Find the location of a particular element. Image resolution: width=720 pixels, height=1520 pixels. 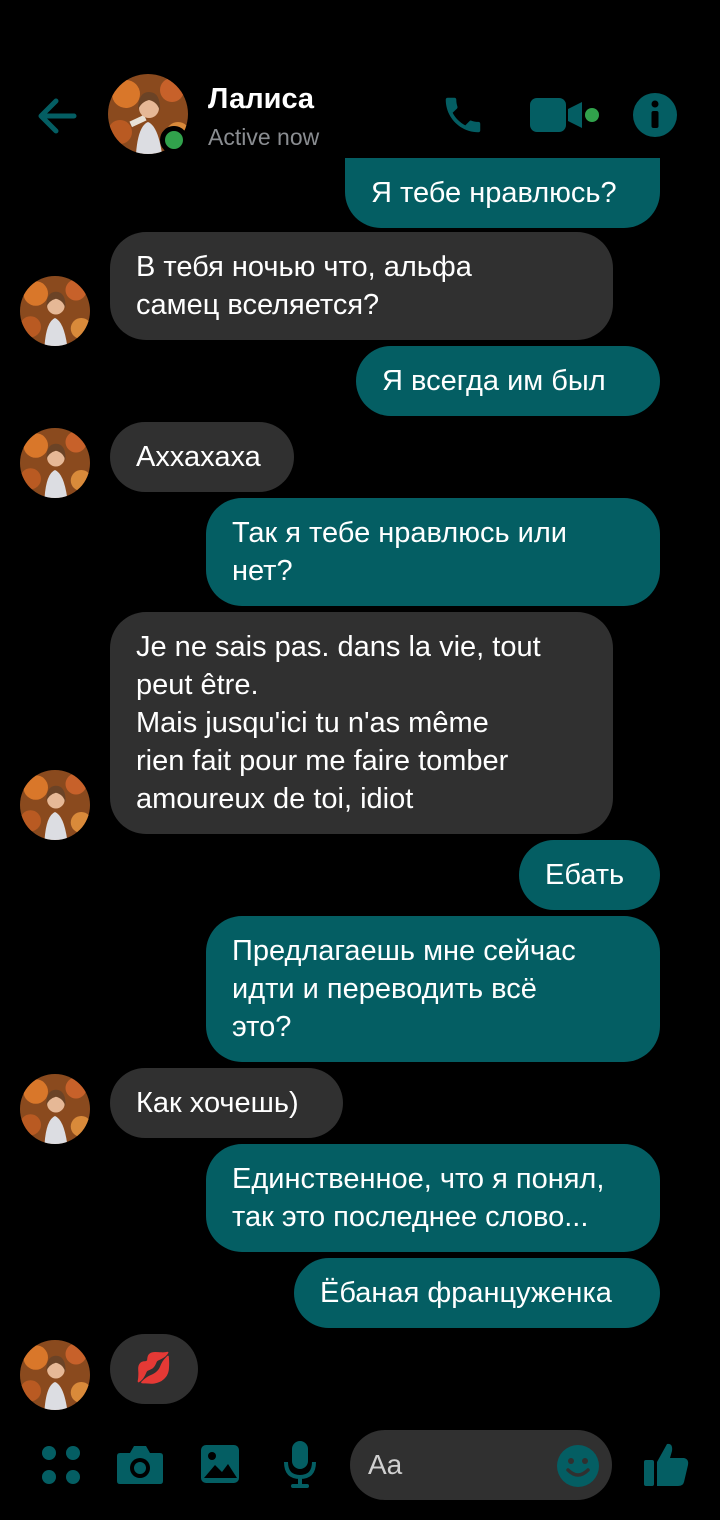

thumbs-up-icon is located at coordinates (666, 1464).